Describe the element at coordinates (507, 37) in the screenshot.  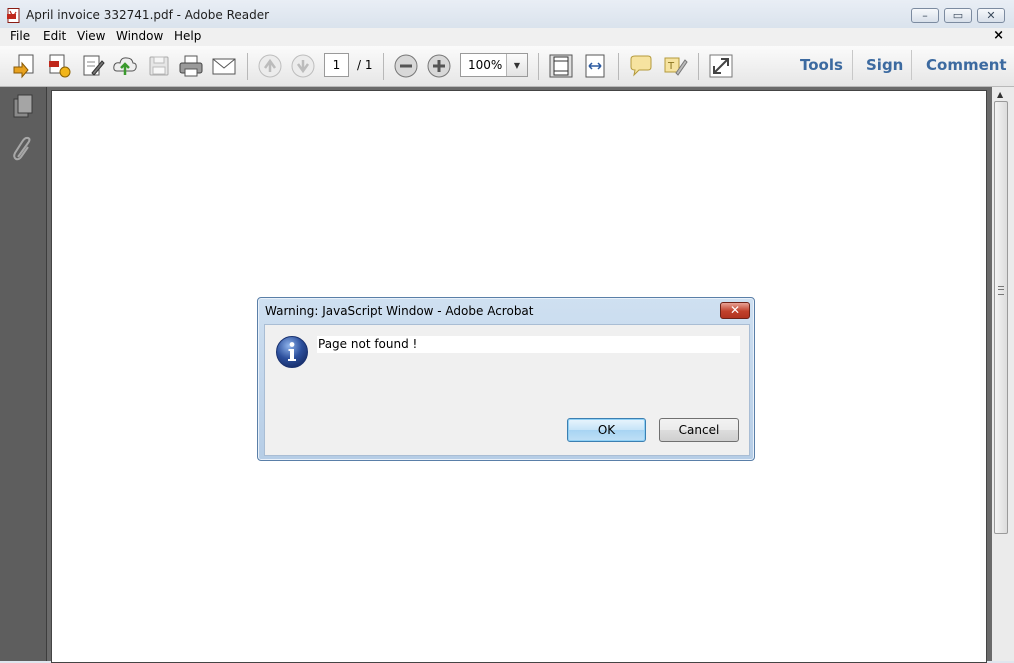
I see `menu-bar: File Edit View Window Help ×` at that location.